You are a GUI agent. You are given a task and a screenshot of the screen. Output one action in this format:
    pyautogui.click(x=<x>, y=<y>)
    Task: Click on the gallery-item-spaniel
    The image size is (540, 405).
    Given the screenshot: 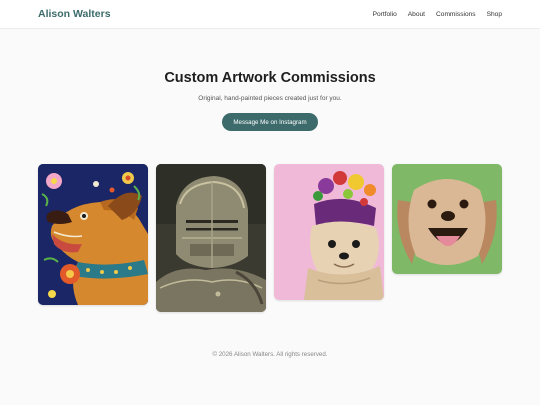 What is the action you would take?
    pyautogui.click(x=447, y=219)
    